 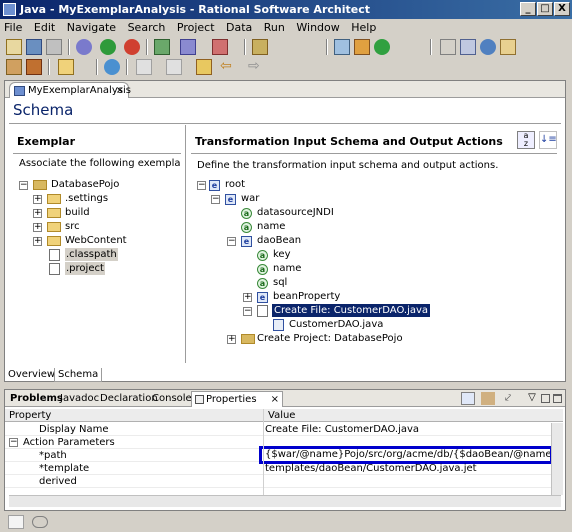 What do you see at coordinates (263, 452) in the screenshot?
I see `column-divider` at bounding box center [263, 452].